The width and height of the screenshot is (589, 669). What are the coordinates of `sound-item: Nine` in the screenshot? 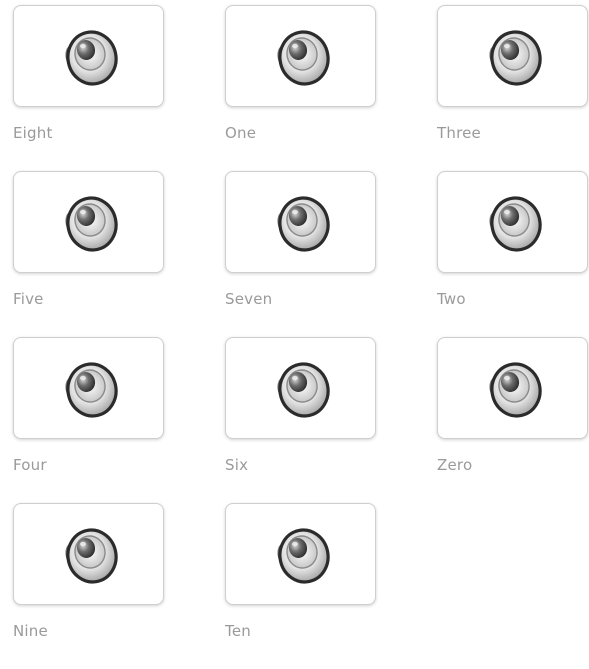 It's located at (88, 586).